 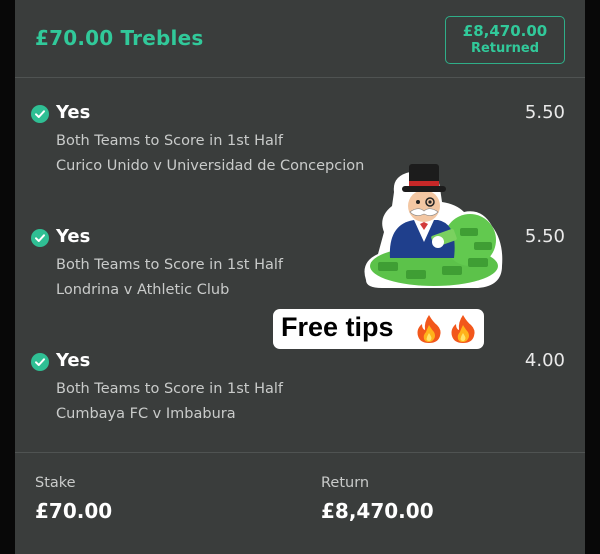 What do you see at coordinates (143, 290) in the screenshot?
I see `selection-event: Londrina v Athletic Club` at bounding box center [143, 290].